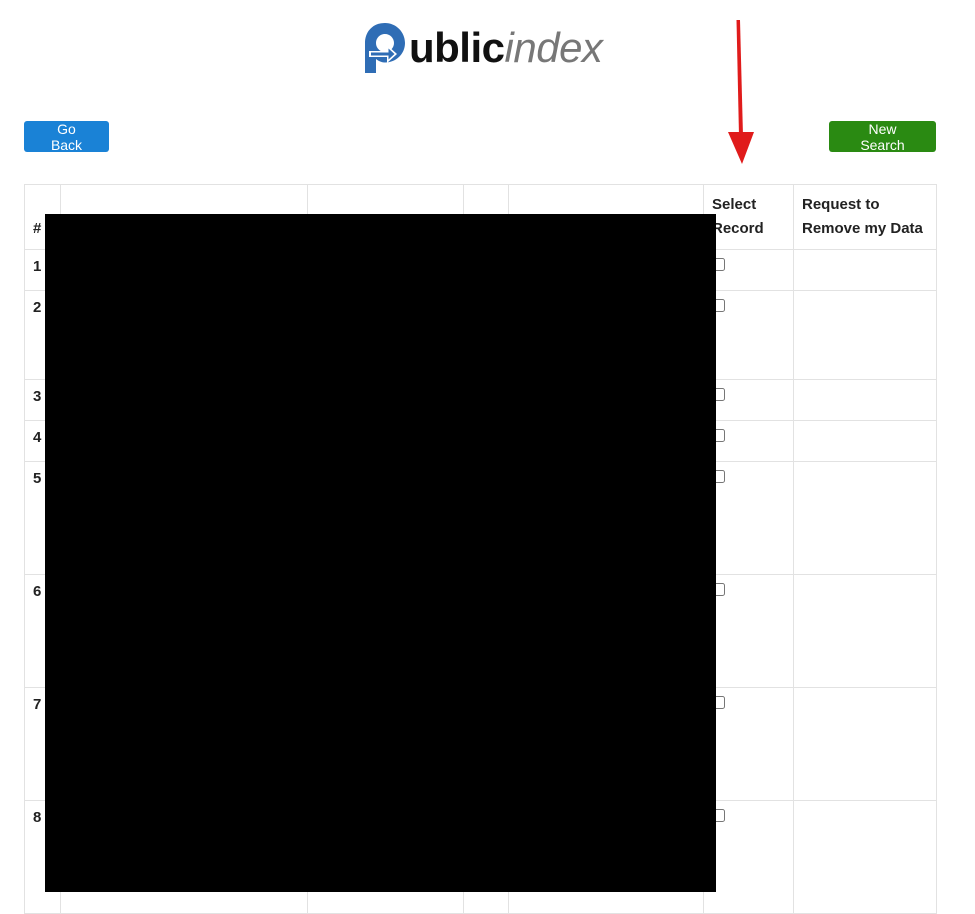  I want to click on logo-text-bold: ublic, so click(457, 47).